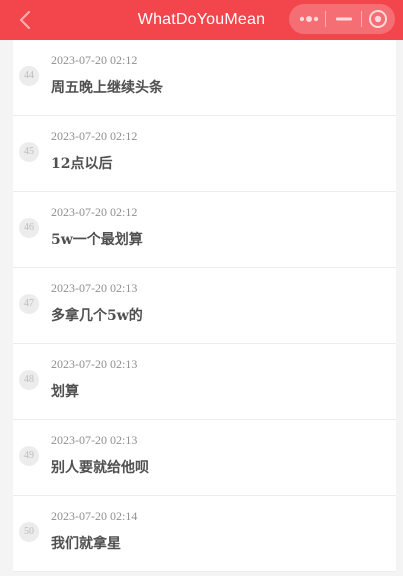 The image size is (403, 576). I want to click on message-text: 周五晚上继续头条, so click(107, 88).